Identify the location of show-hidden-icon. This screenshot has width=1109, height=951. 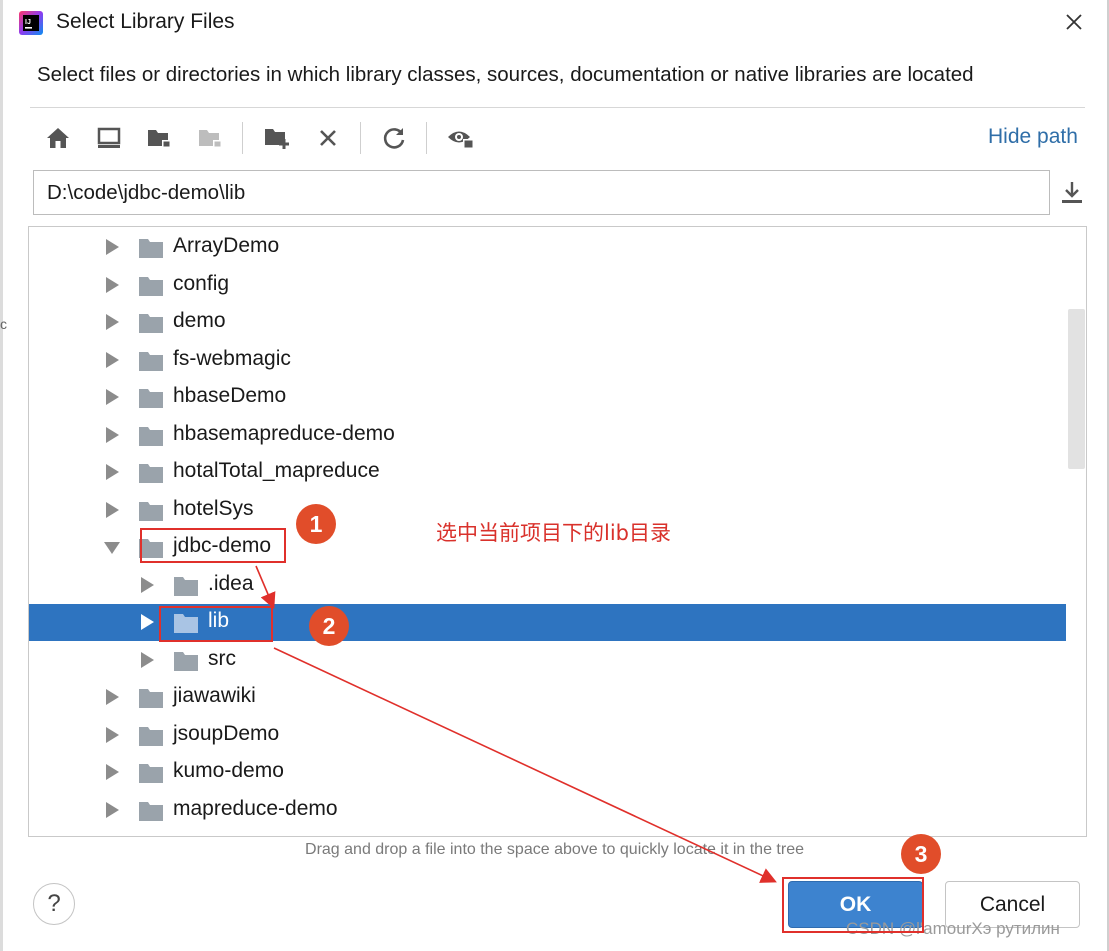
(461, 140).